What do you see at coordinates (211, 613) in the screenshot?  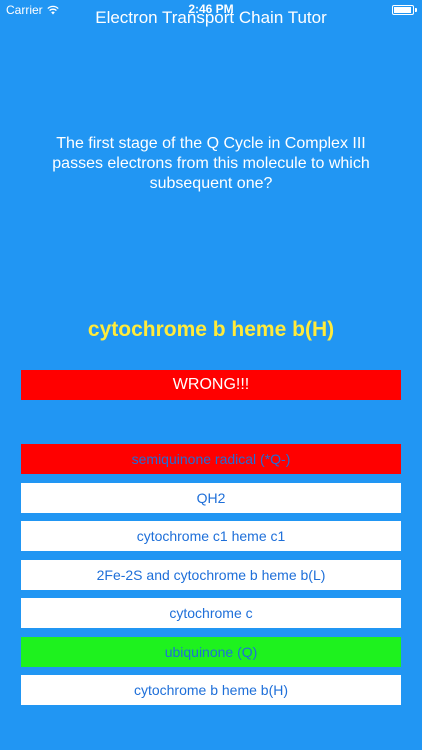 I see `answer-option: cytochrome c` at bounding box center [211, 613].